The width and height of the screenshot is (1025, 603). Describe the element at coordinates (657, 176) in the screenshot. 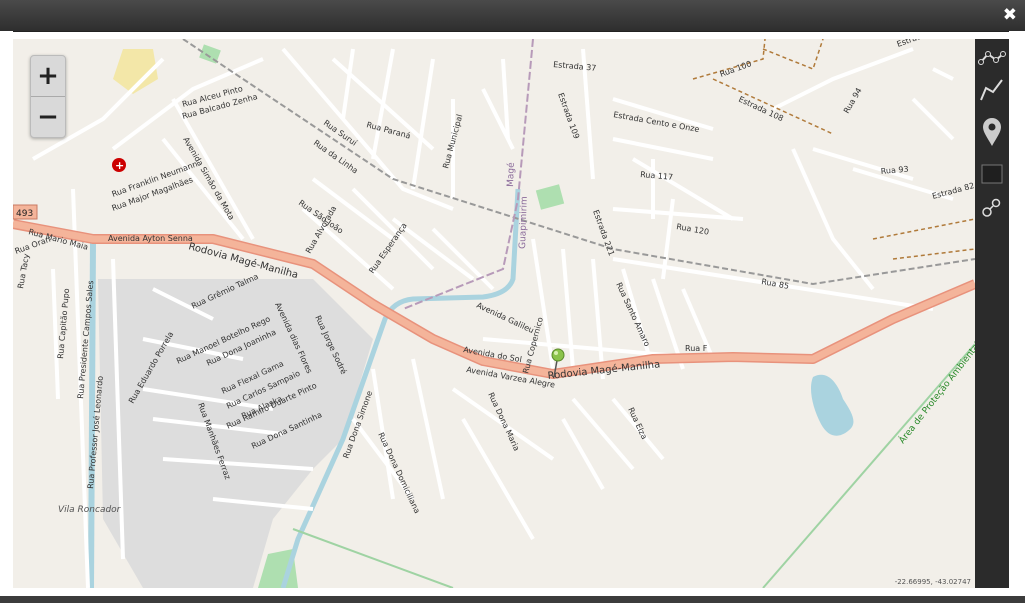

I see `label-rua-117: Rua 117` at that location.